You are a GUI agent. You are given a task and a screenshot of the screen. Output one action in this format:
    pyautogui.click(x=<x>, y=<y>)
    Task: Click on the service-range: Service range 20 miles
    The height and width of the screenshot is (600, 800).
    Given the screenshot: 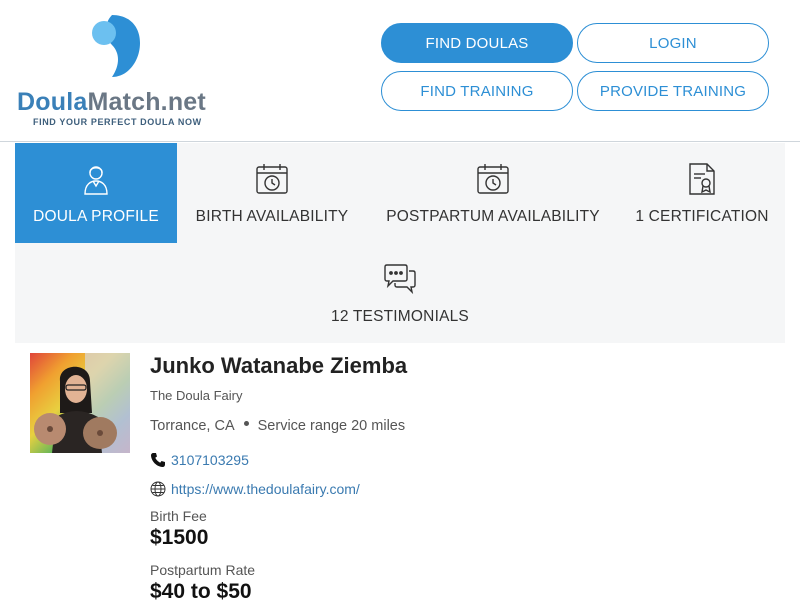 What is the action you would take?
    pyautogui.click(x=331, y=426)
    